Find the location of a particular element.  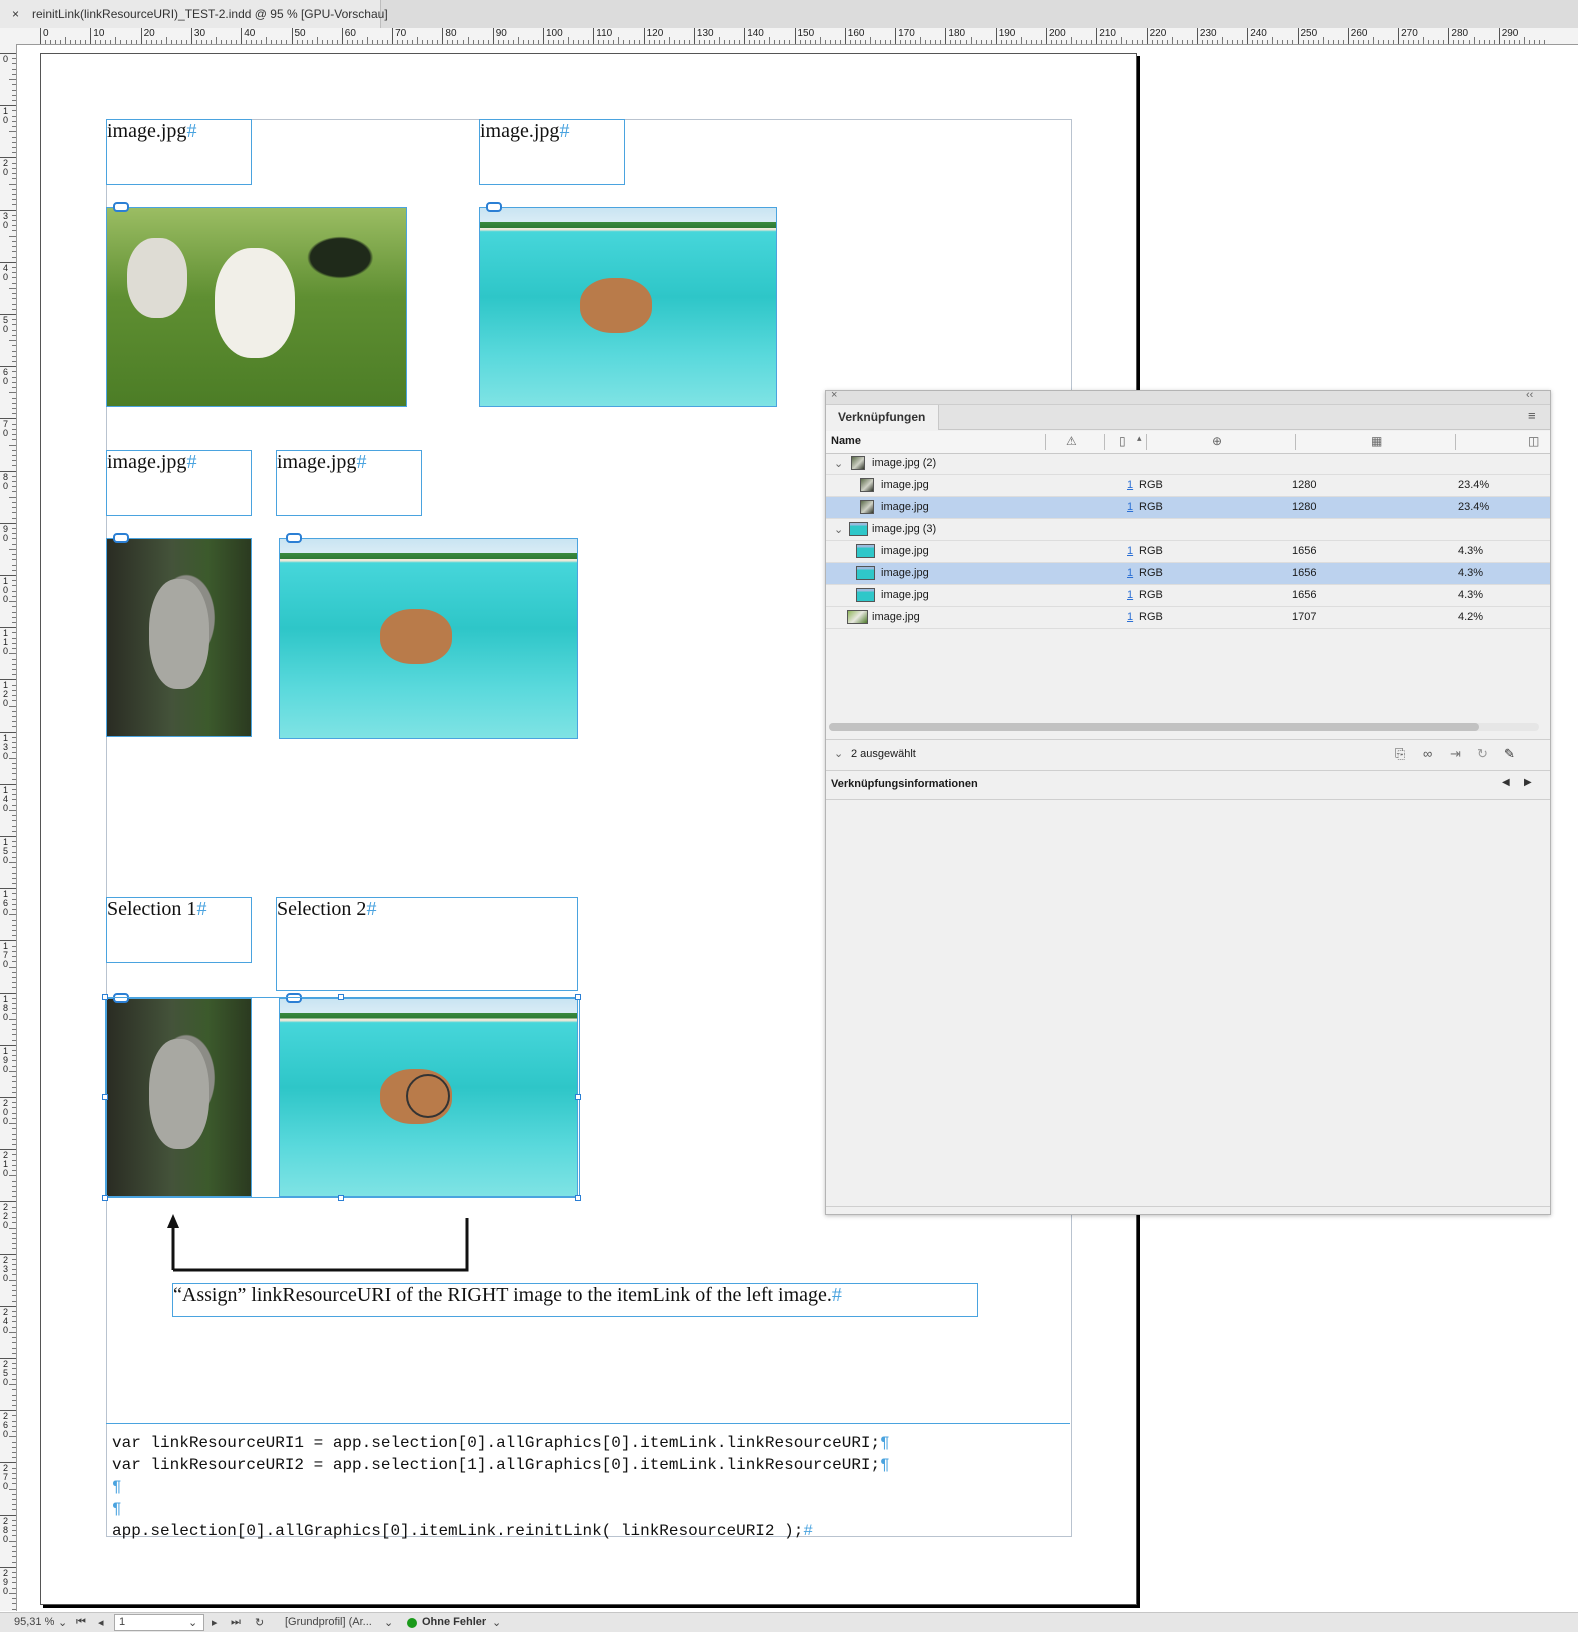

selection-2-frame: Selection 2# is located at coordinates (427, 944).